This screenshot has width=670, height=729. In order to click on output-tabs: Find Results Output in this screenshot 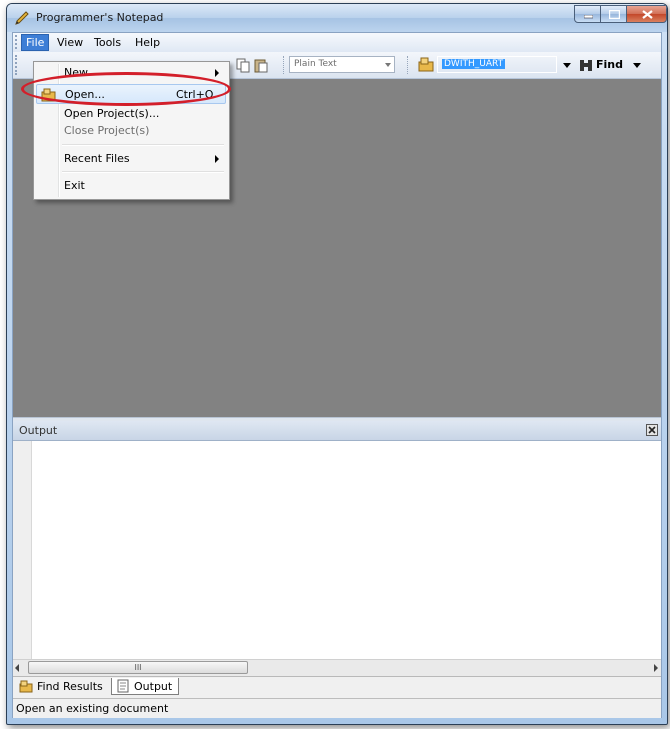, I will do `click(337, 686)`.